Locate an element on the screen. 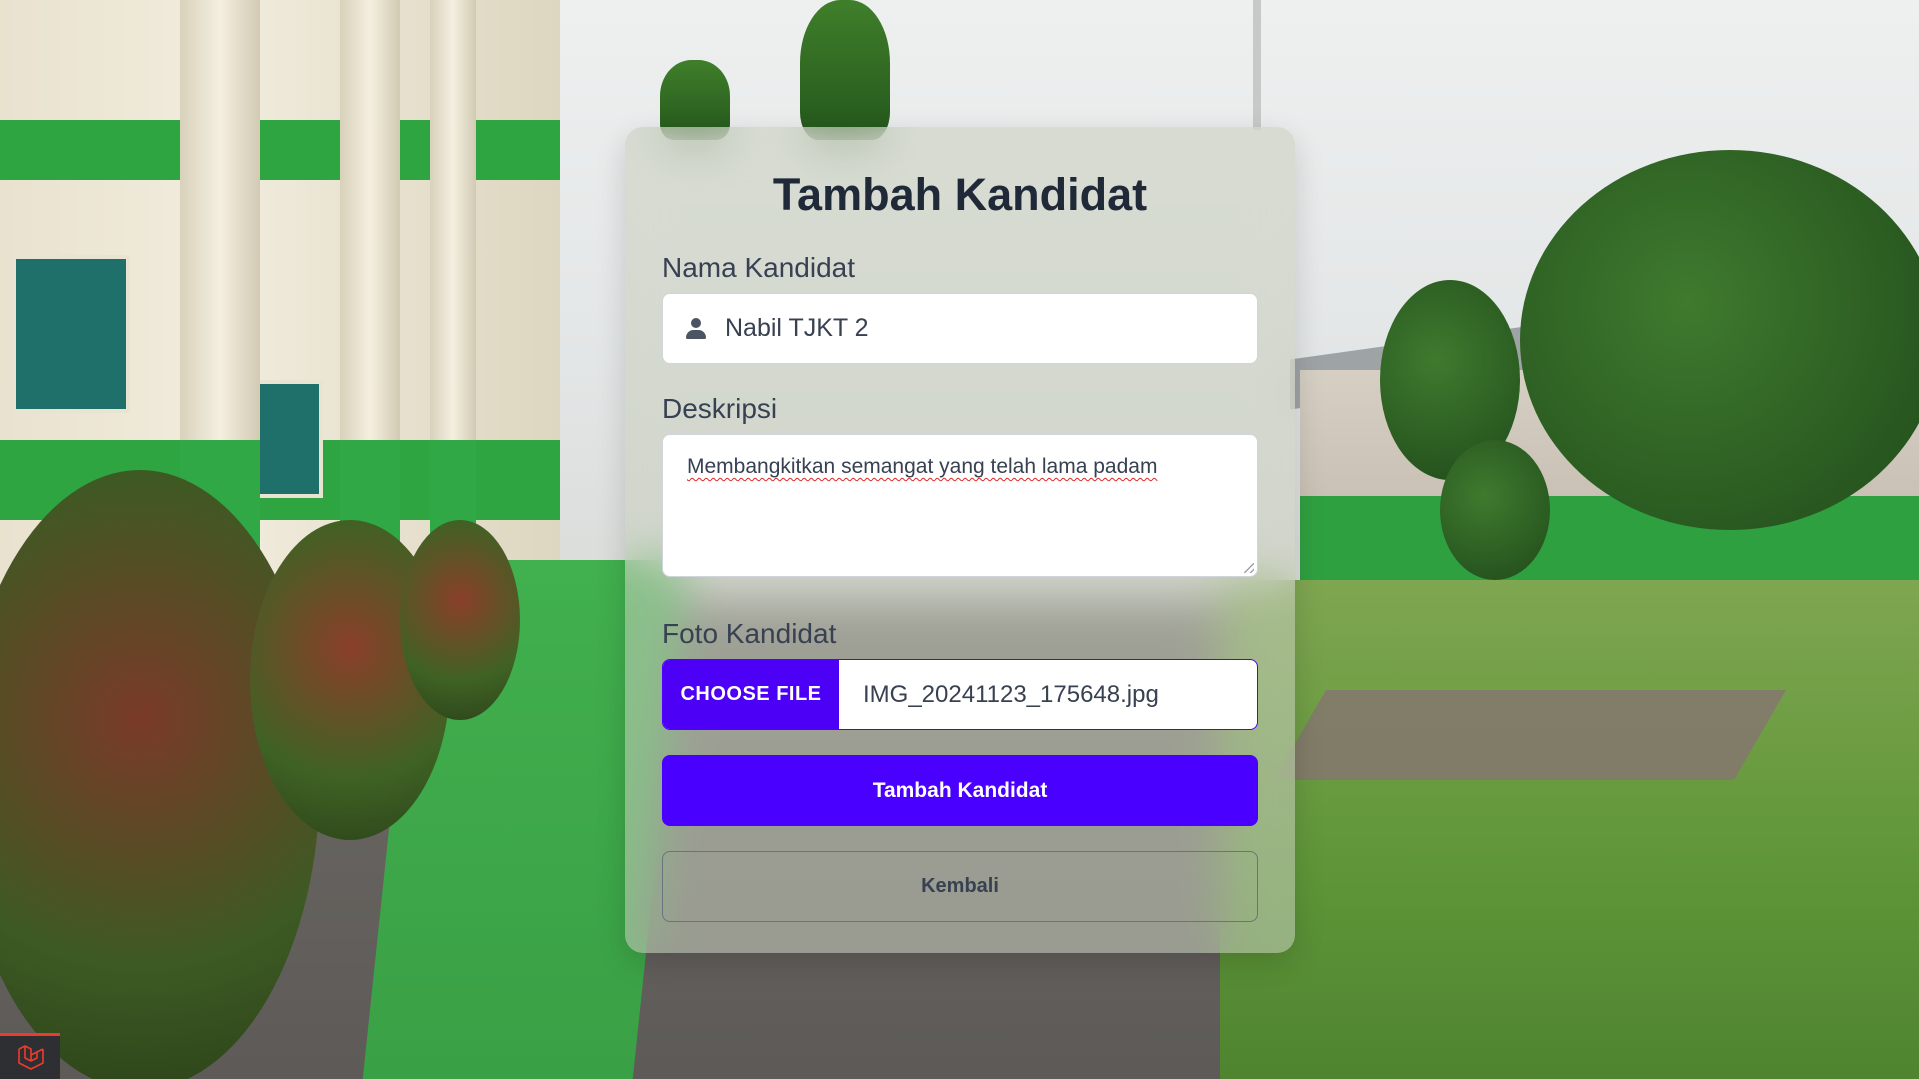 This screenshot has width=1919, height=1079. lawn-path is located at coordinates (1530, 735).